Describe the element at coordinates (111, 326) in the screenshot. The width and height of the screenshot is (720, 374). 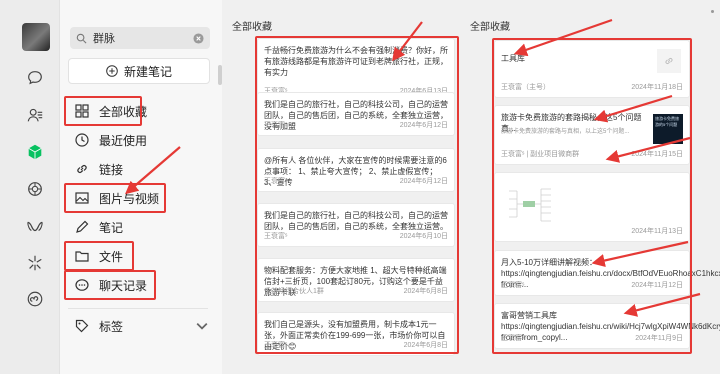
I see `nav-item-label: 标签` at that location.